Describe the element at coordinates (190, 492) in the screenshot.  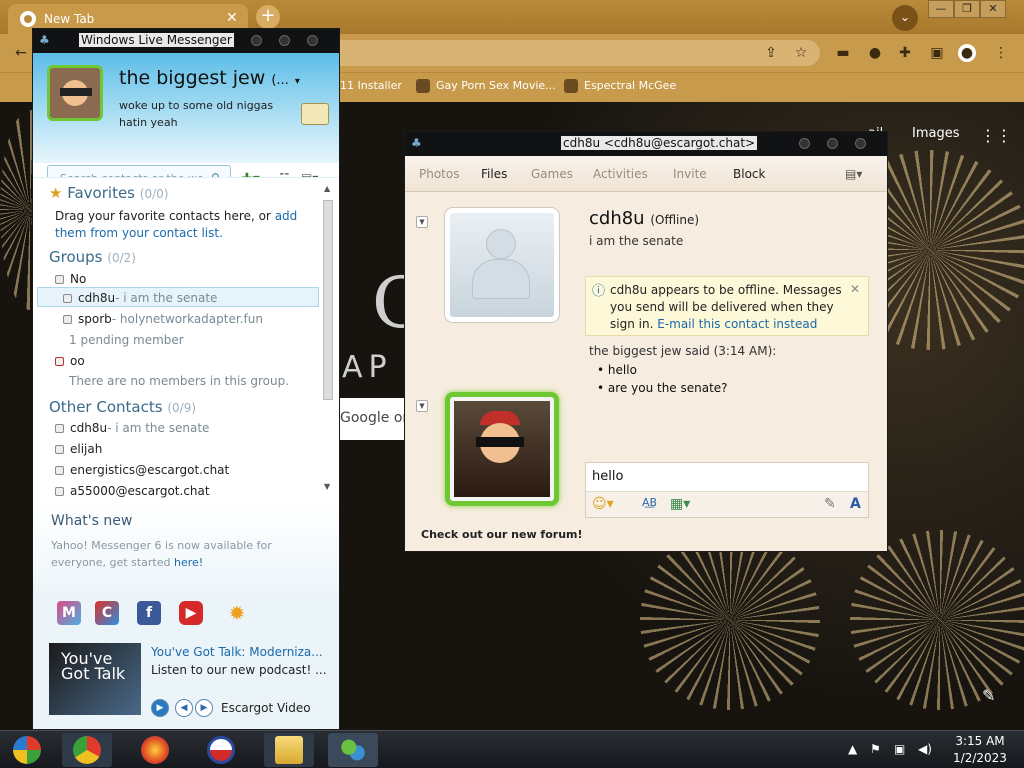
I see `contact-row: a55000@escargot.chat` at that location.